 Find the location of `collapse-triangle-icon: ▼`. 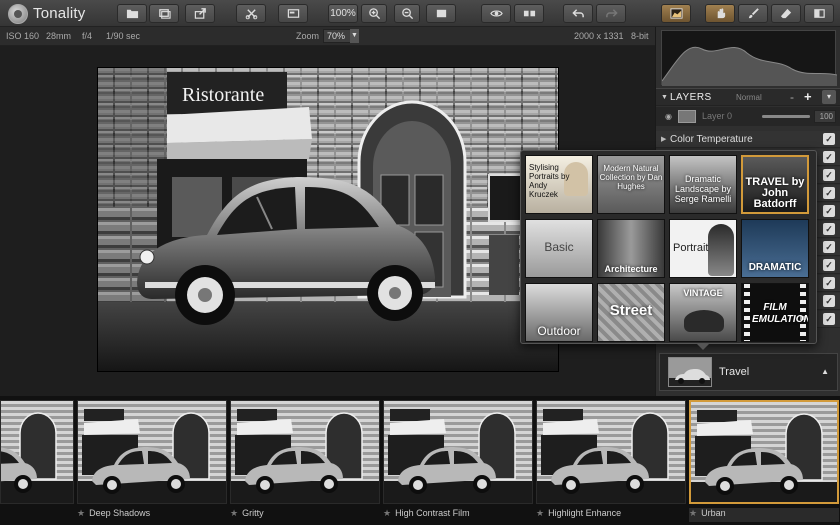

collapse-triangle-icon: ▼ is located at coordinates (664, 97).